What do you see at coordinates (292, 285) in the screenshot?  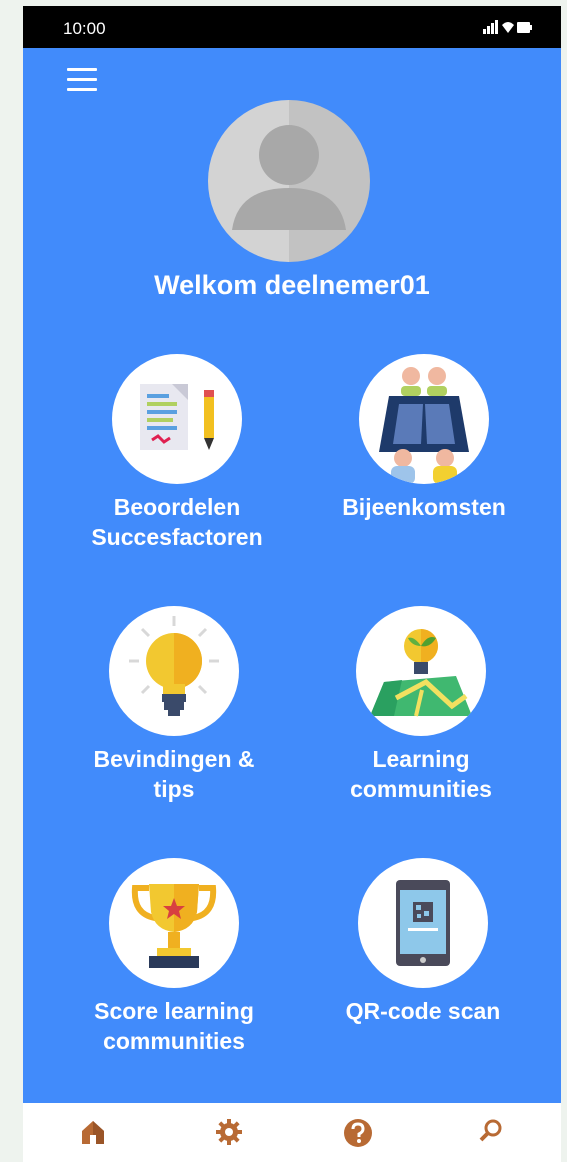 I see `welcome-title: Welkom deelnemer01` at bounding box center [292, 285].